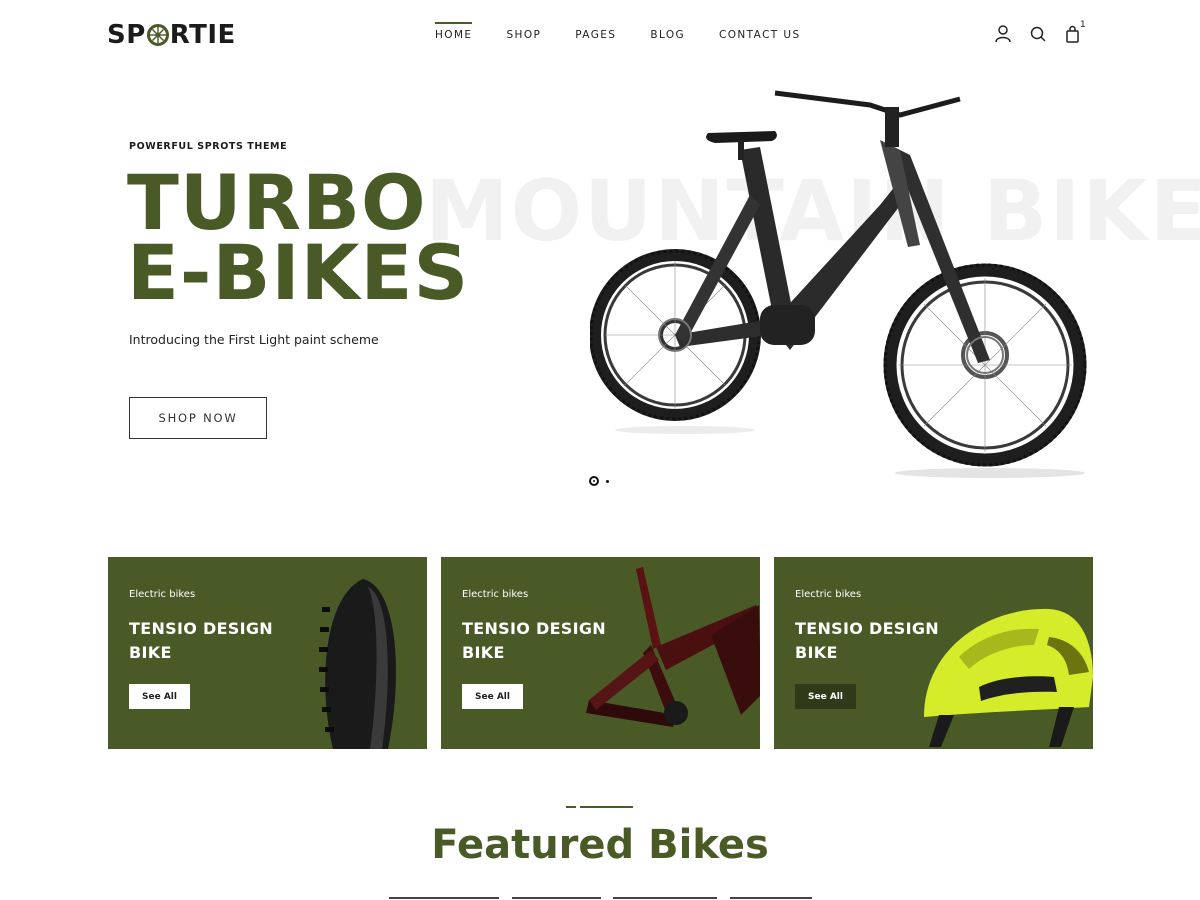 This screenshot has height=900, width=1200. I want to click on featured-divider-long, so click(606, 807).